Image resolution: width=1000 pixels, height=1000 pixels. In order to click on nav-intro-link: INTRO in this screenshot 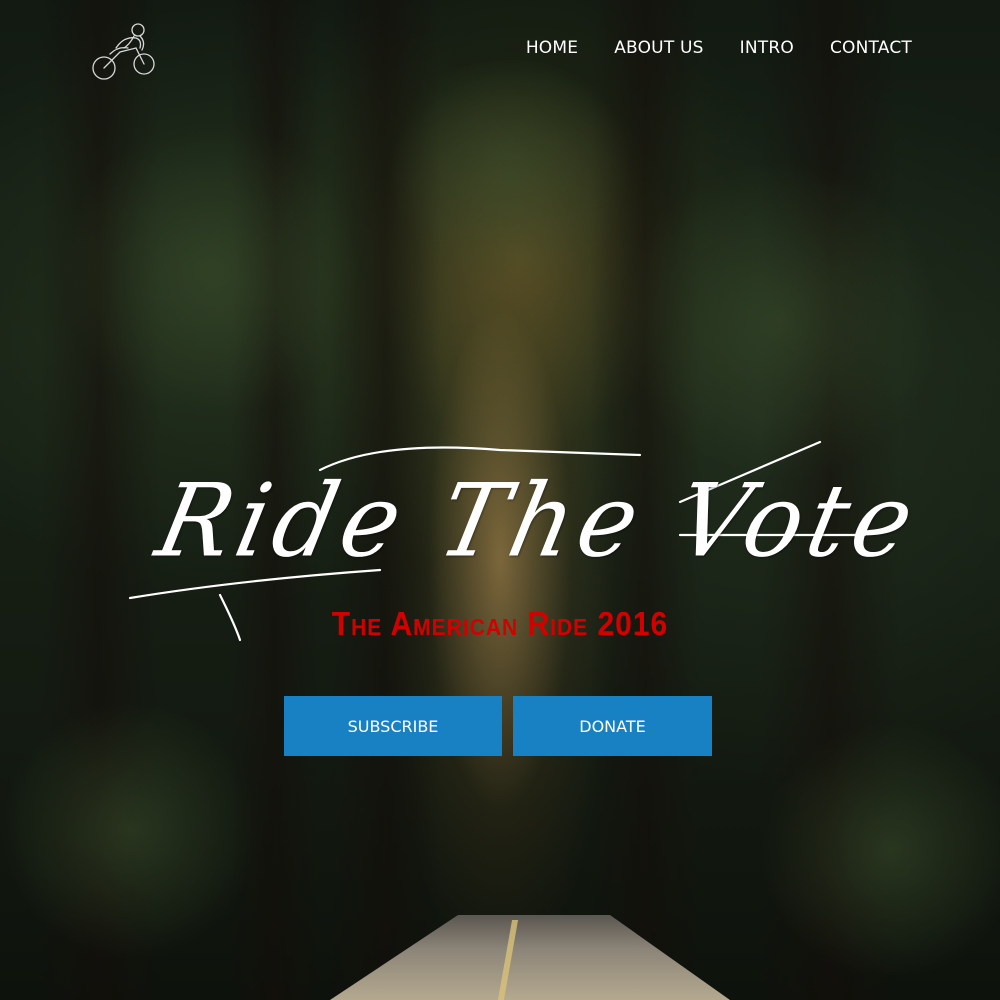, I will do `click(767, 48)`.